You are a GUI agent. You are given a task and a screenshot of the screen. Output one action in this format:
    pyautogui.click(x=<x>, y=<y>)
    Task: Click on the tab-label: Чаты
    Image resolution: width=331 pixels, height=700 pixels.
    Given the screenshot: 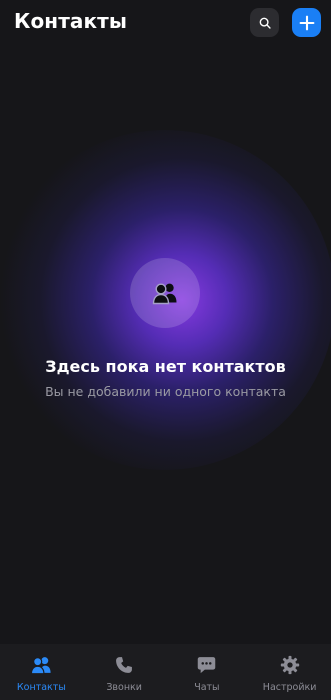 What is the action you would take?
    pyautogui.click(x=207, y=687)
    